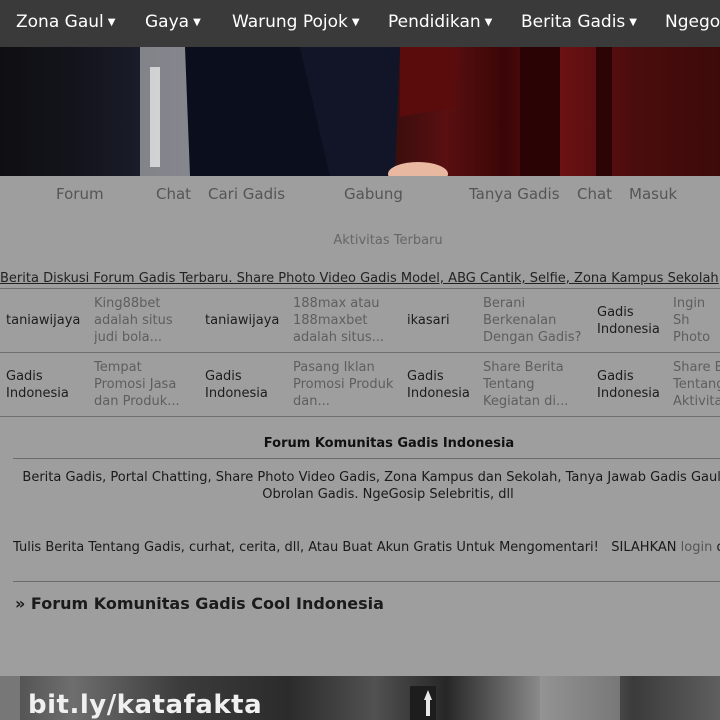  What do you see at coordinates (167, 22) in the screenshot?
I see `nav-label: Gaya` at bounding box center [167, 22].